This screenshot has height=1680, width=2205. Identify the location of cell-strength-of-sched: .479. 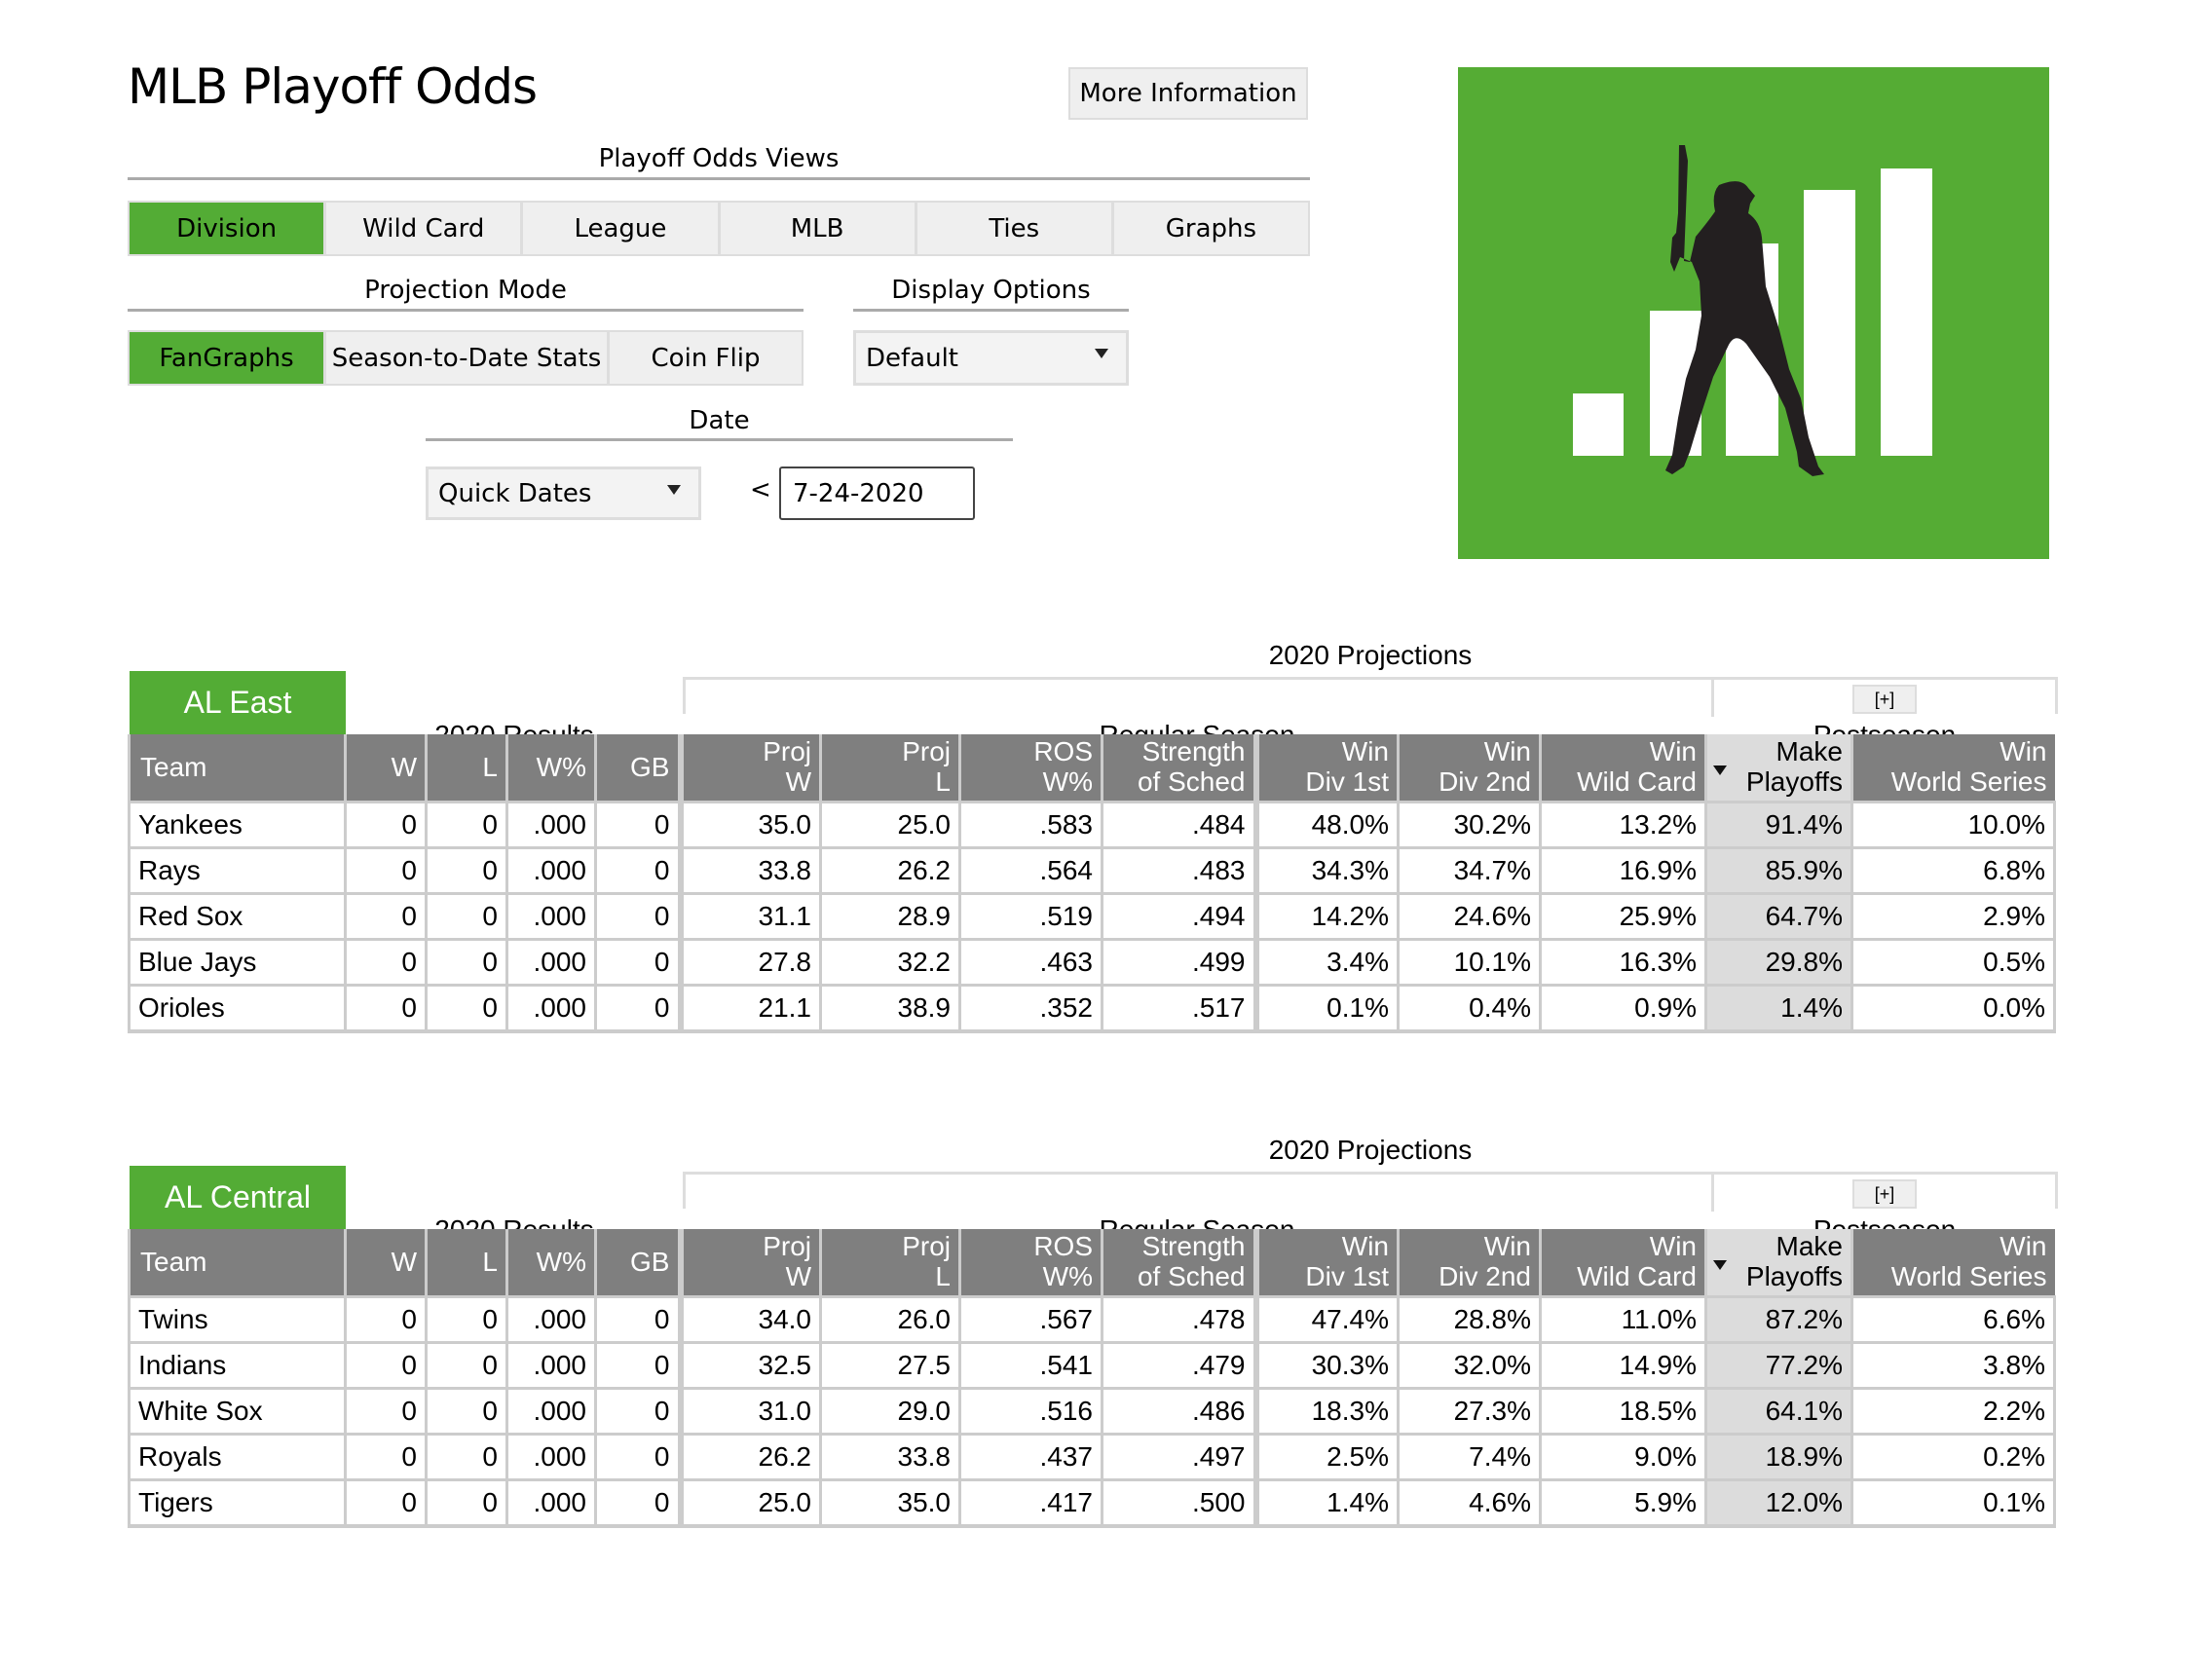
(1179, 1365).